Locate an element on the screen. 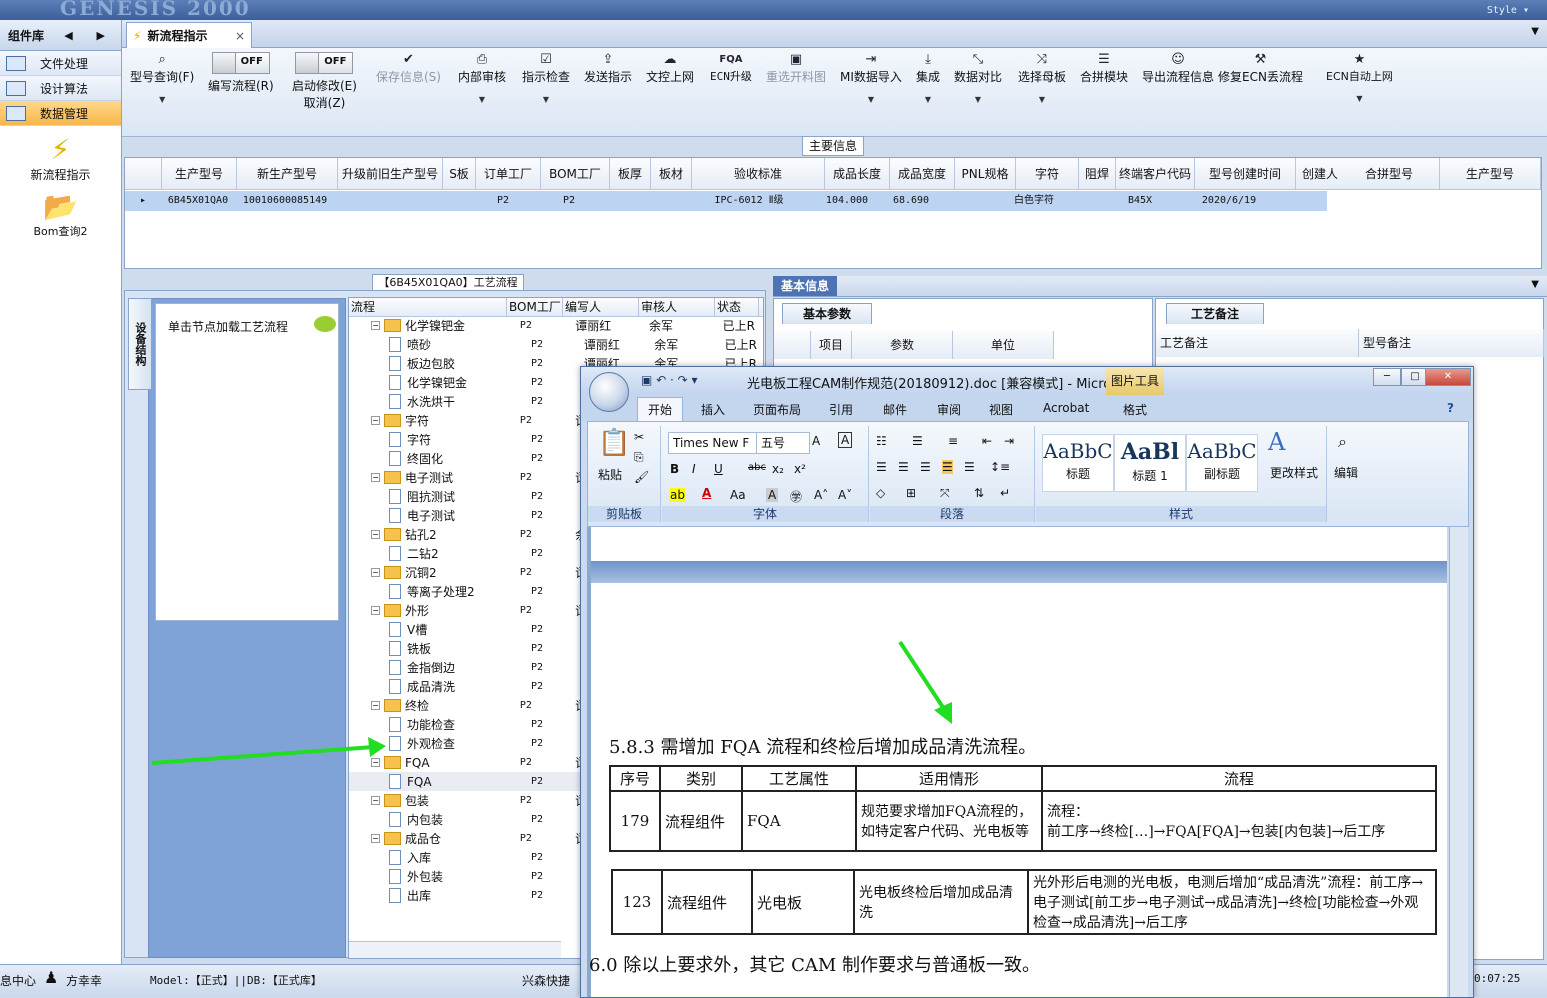 This screenshot has height=998, width=1547. format-painter-icon: 🖌 is located at coordinates (641, 477).